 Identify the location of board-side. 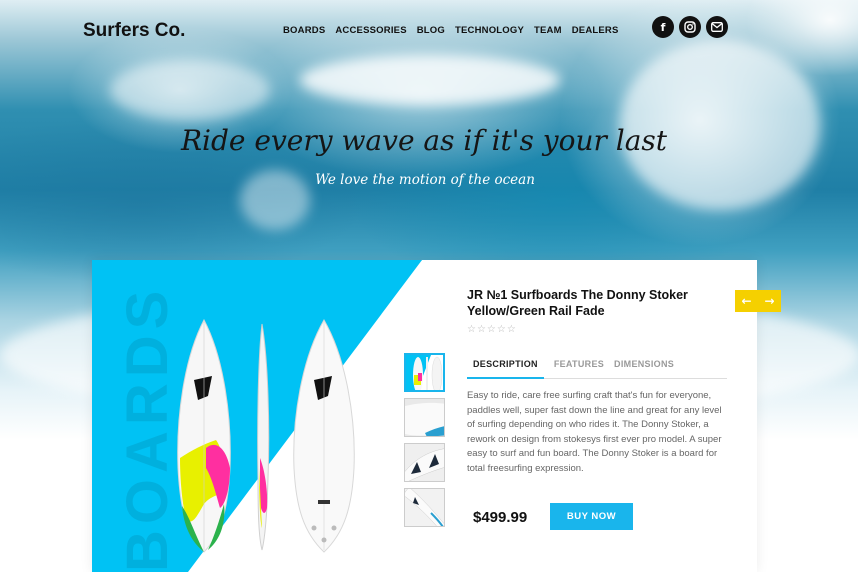
(263, 437).